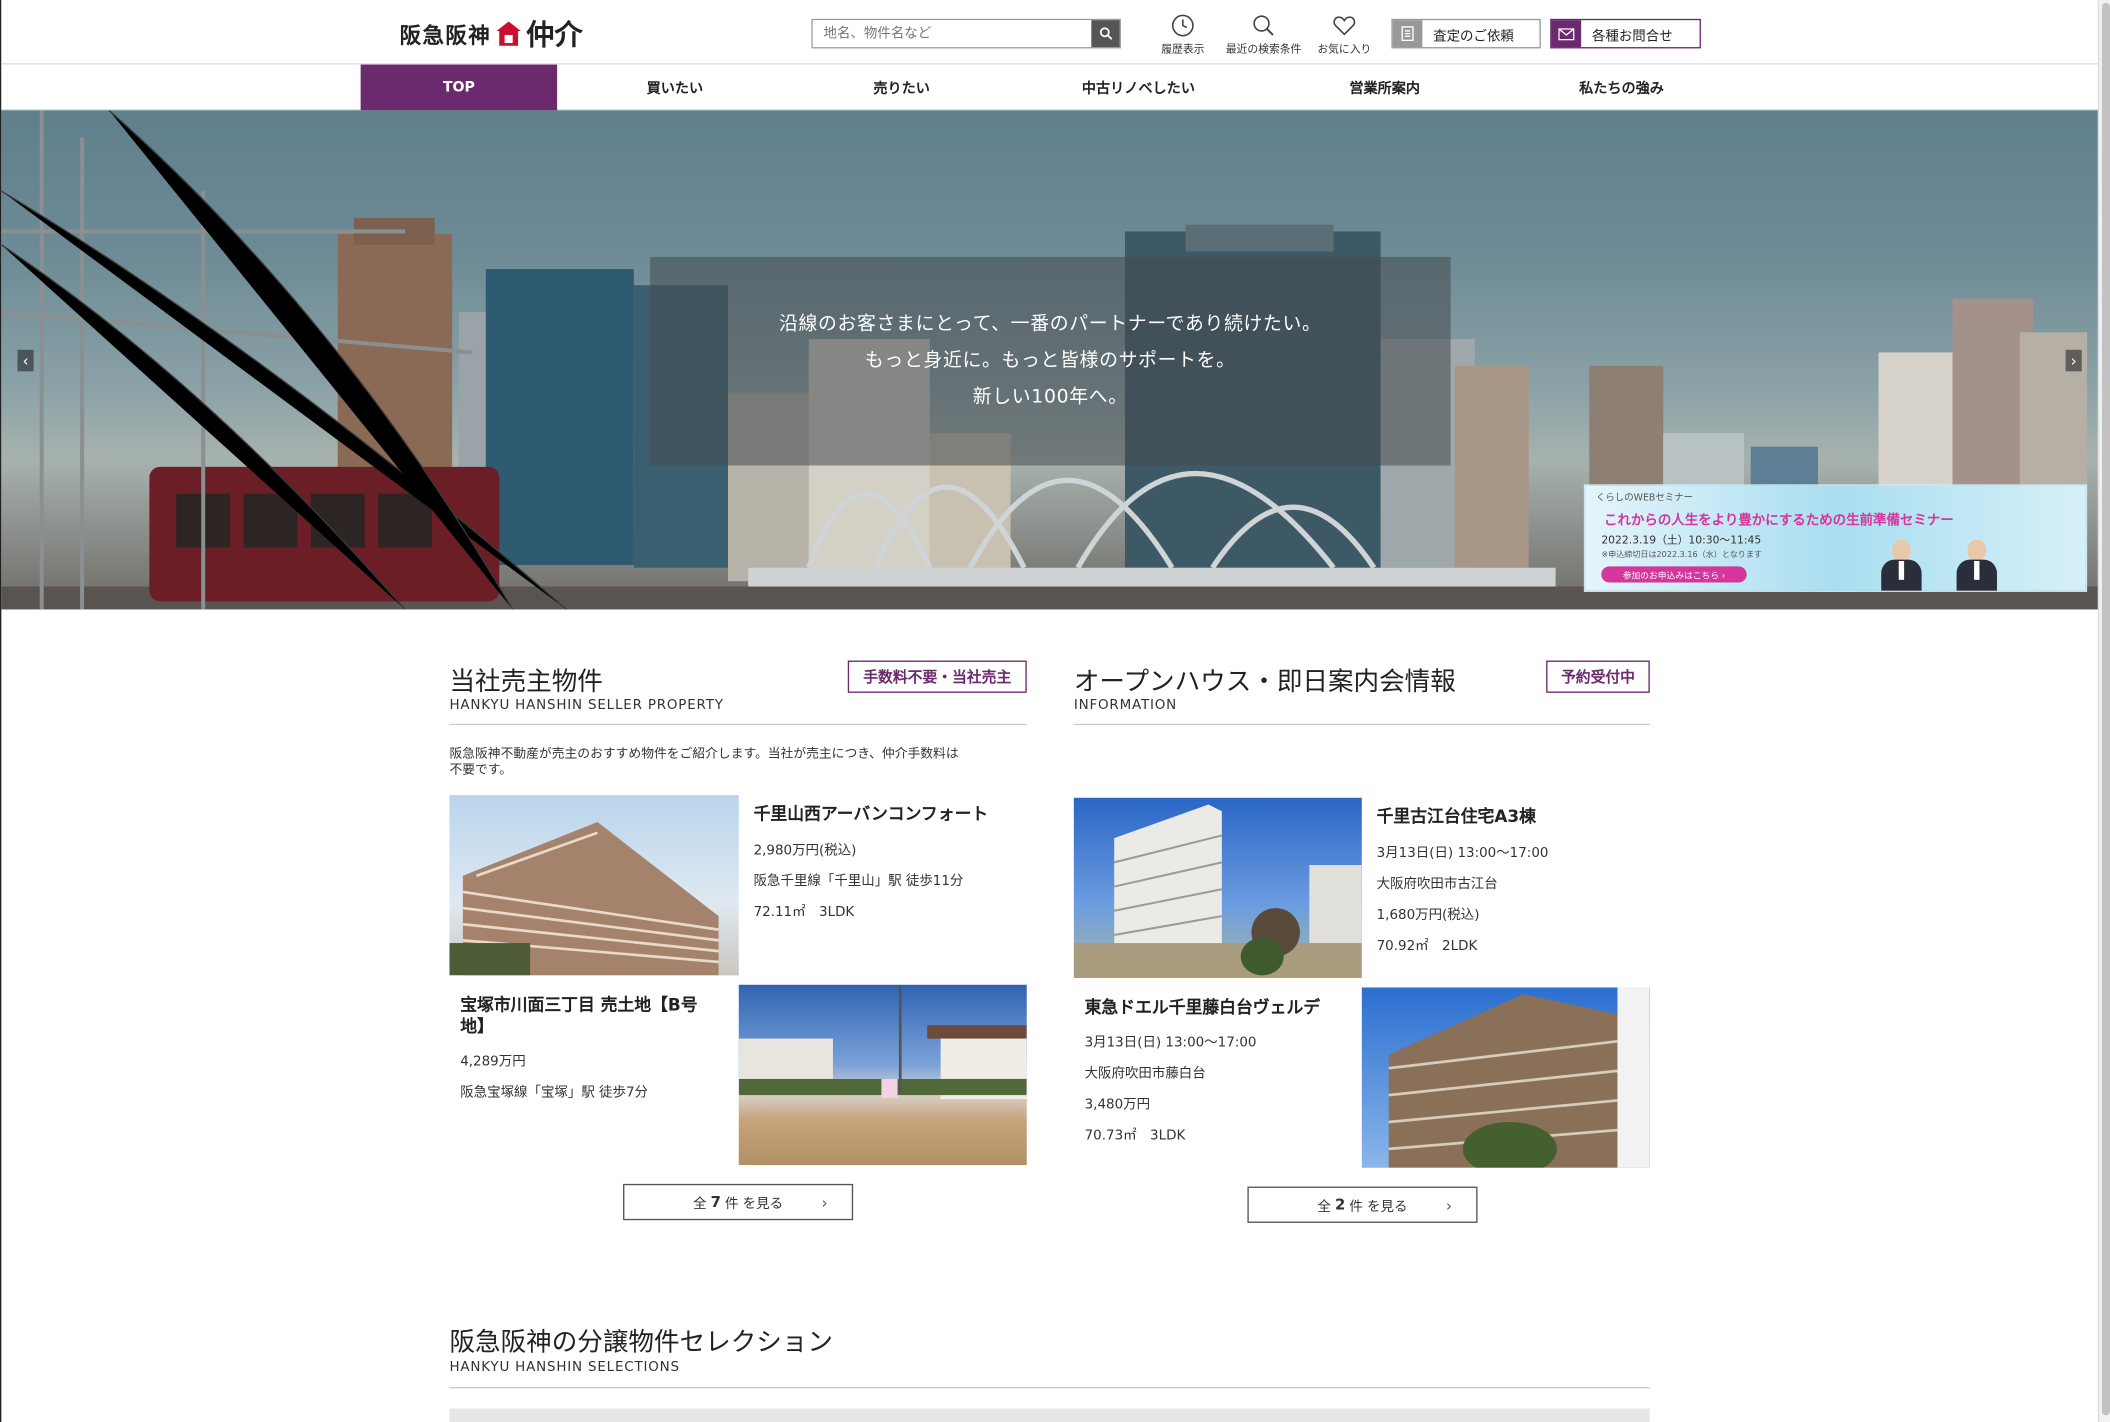 The image size is (2110, 1422). I want to click on slider-next-button: ›, so click(2073, 360).